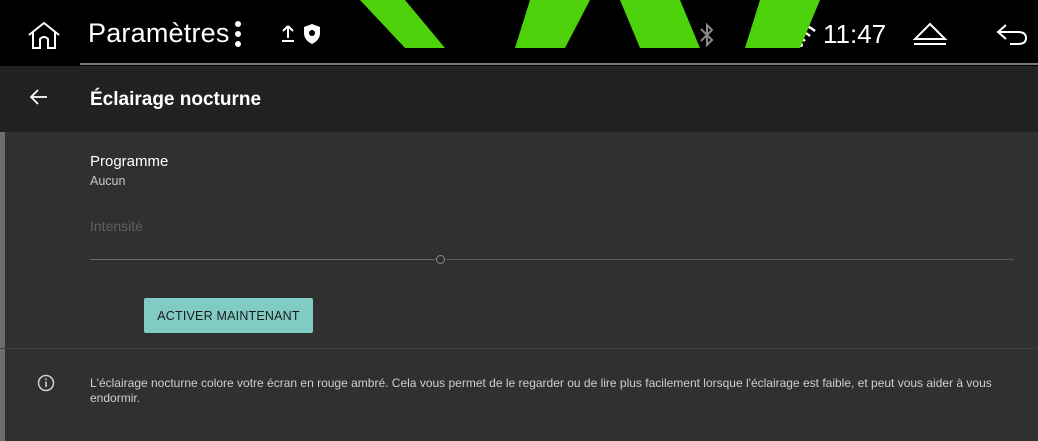 The width and height of the screenshot is (1038, 441). Describe the element at coordinates (519, 348) in the screenshot. I see `divider` at that location.